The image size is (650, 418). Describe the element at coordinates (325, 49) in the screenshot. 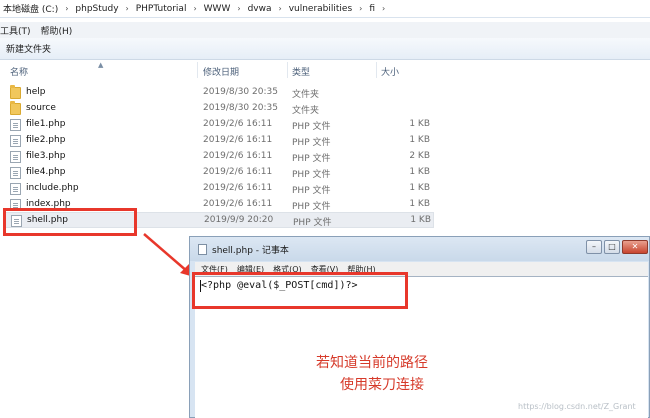

I see `command-bar: 新建文件夹` at that location.